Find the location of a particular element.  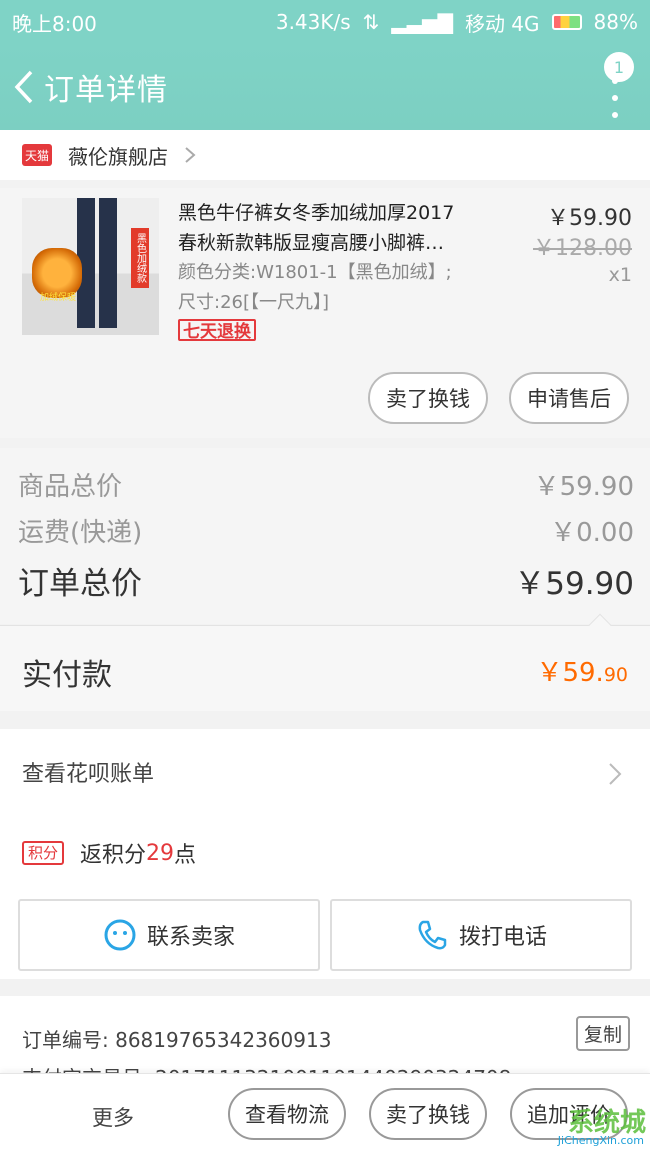

more-link: 更多 is located at coordinates (113, 1117).